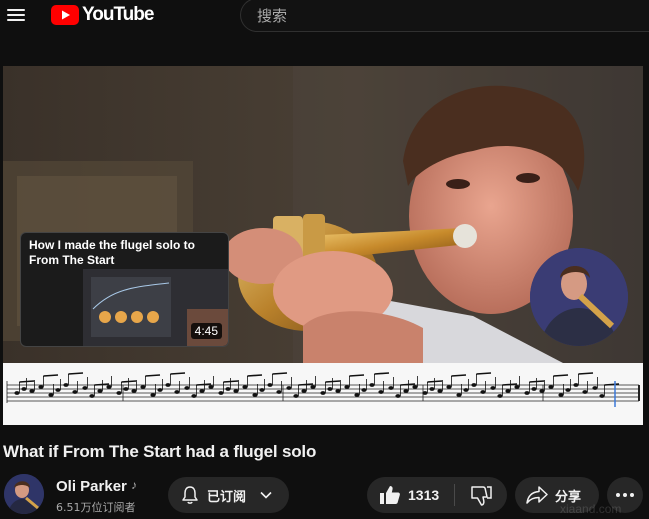 Image resolution: width=649 pixels, height=519 pixels. I want to click on channel-name: Oli Parker, so click(91, 486).